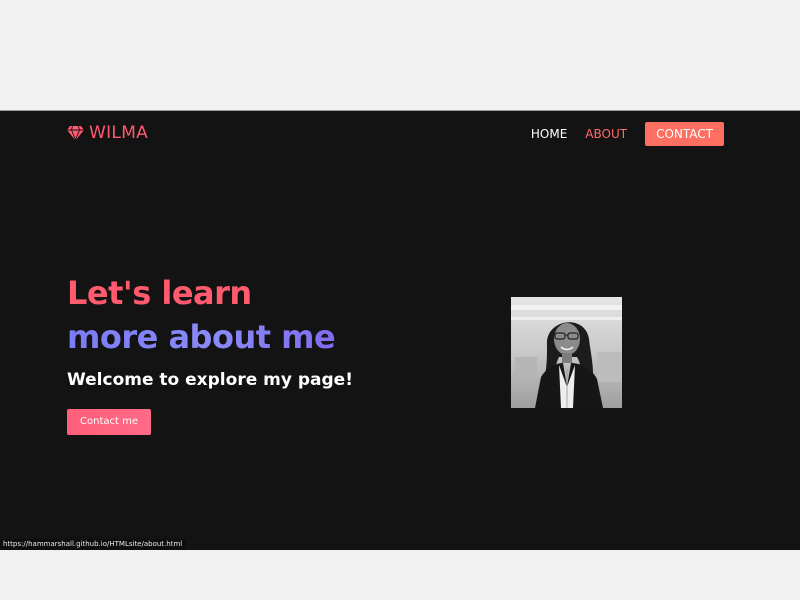  Describe the element at coordinates (684, 134) in the screenshot. I see `nav-contact-button: CONTACT` at that location.